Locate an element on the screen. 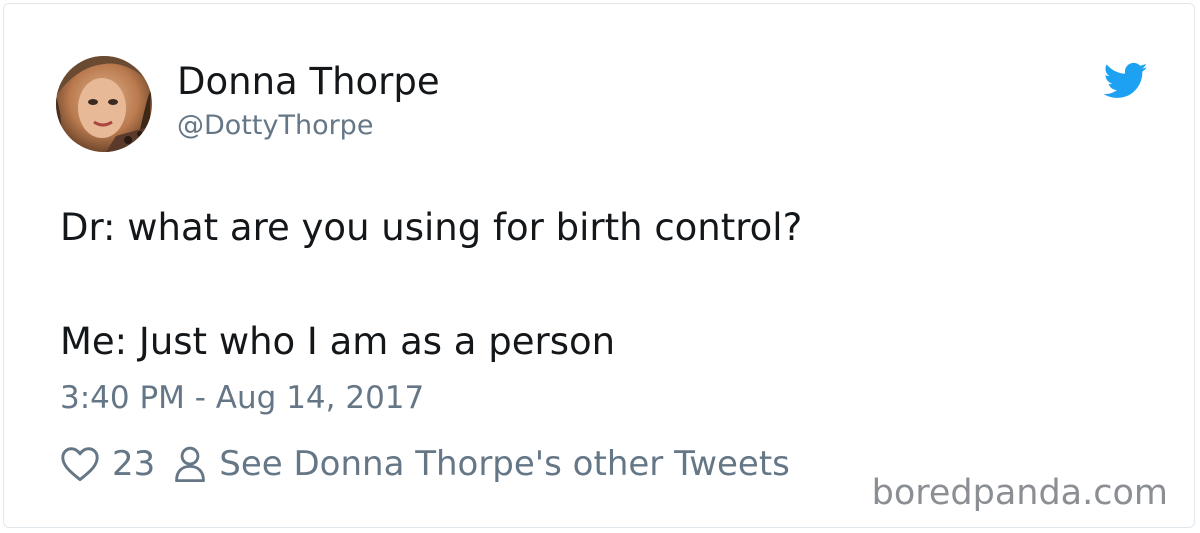 The image size is (1200, 533). display-name: Donna Thorpe is located at coordinates (308, 82).